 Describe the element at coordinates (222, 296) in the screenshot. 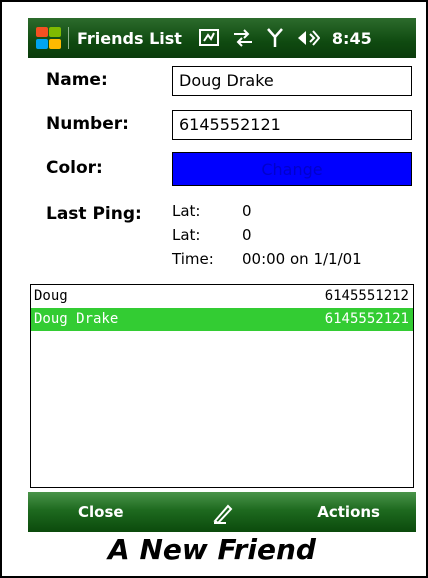

I see `list-item: Doug 6145551212` at that location.